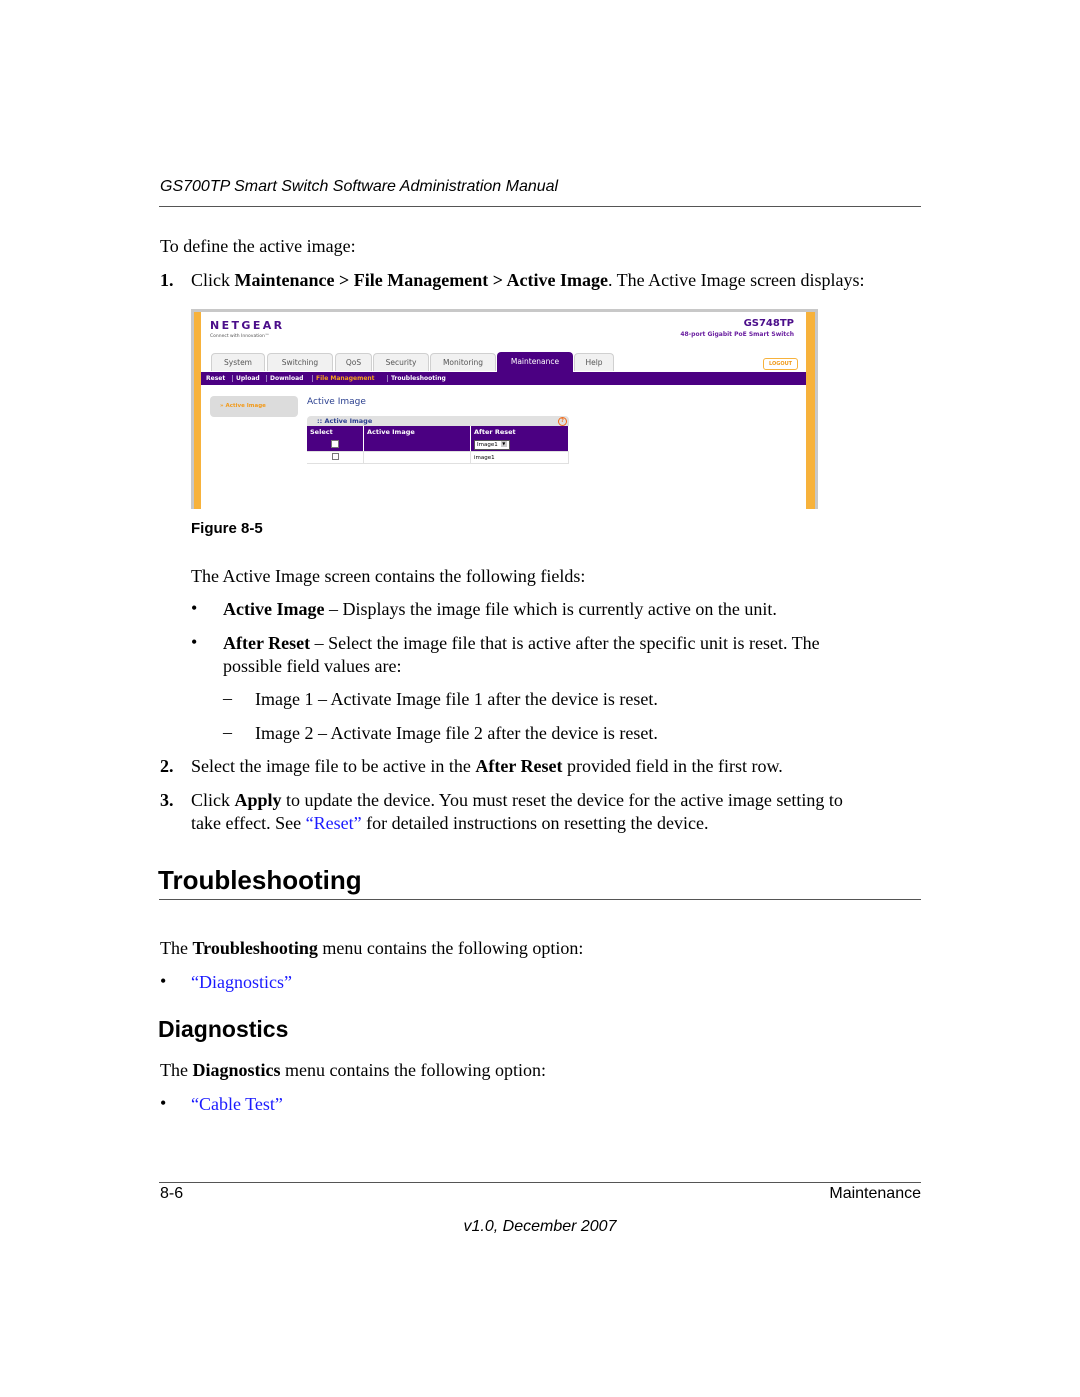  Describe the element at coordinates (810, 410) in the screenshot. I see `frame-border-right` at that location.